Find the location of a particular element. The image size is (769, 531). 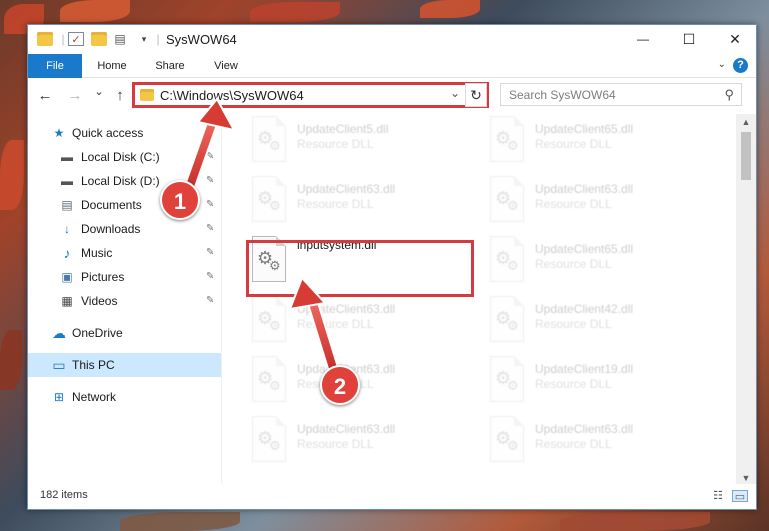

address-bar: C:\Windows\SysWOW64 is located at coordinates (310, 95).